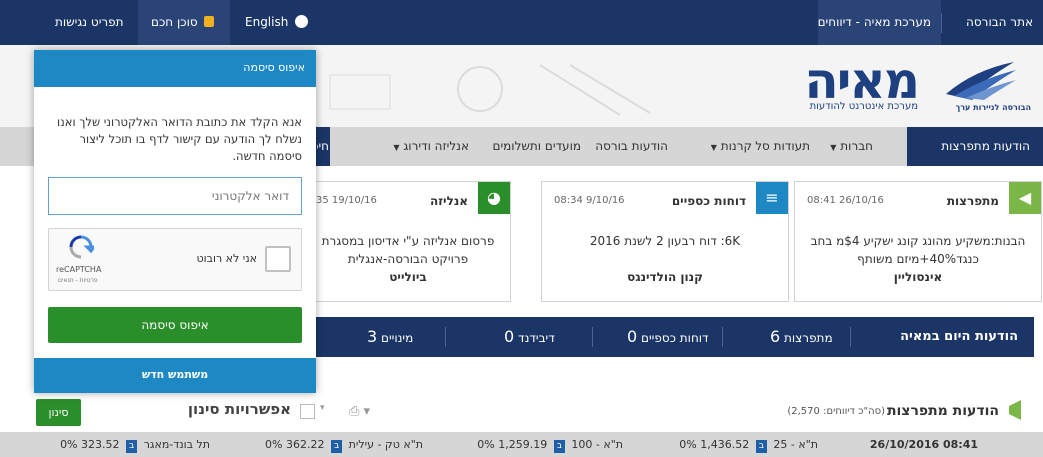 This screenshot has width=1043, height=457. What do you see at coordinates (808, 338) in the screenshot?
I see `stat-label: מתפרצות` at bounding box center [808, 338].